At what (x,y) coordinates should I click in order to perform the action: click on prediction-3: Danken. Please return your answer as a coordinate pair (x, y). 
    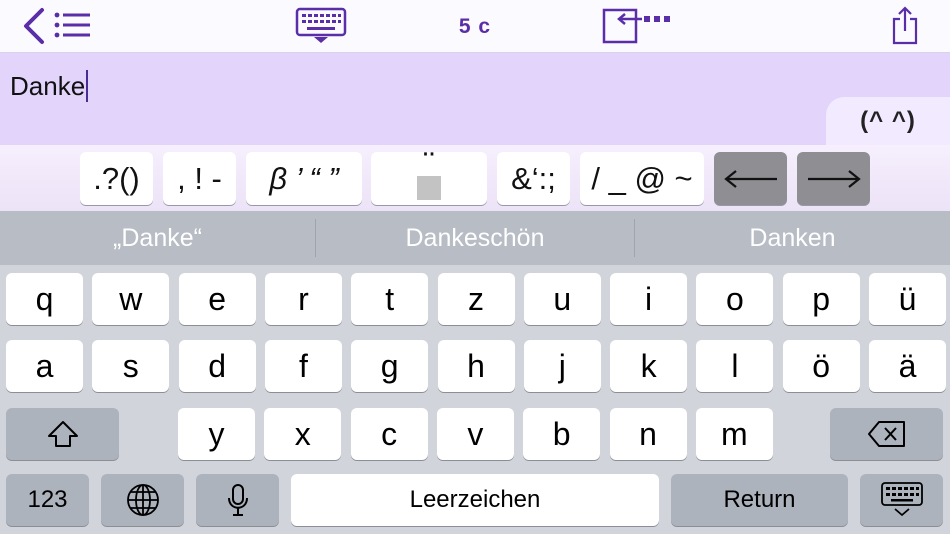
    Looking at the image, I should click on (792, 238).